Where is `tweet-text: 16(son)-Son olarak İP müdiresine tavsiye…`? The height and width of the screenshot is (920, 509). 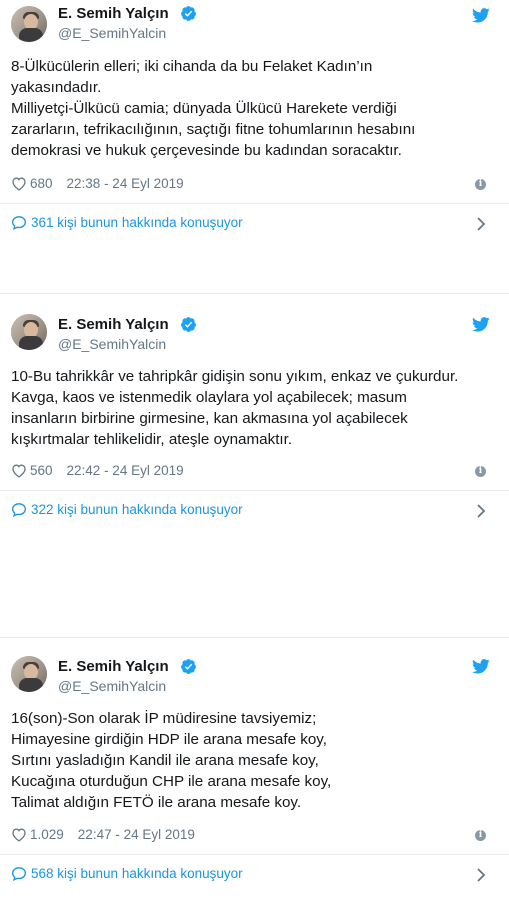
tweet-text: 16(son)-Son olarak İP müdiresine tavsiye… is located at coordinates (256, 760).